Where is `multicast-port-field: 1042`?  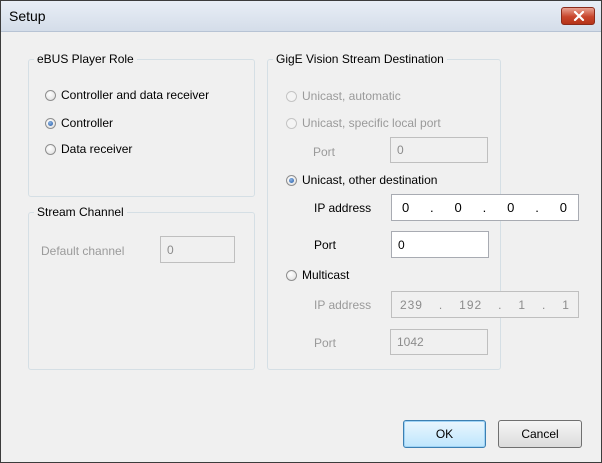
multicast-port-field: 1042 is located at coordinates (439, 342).